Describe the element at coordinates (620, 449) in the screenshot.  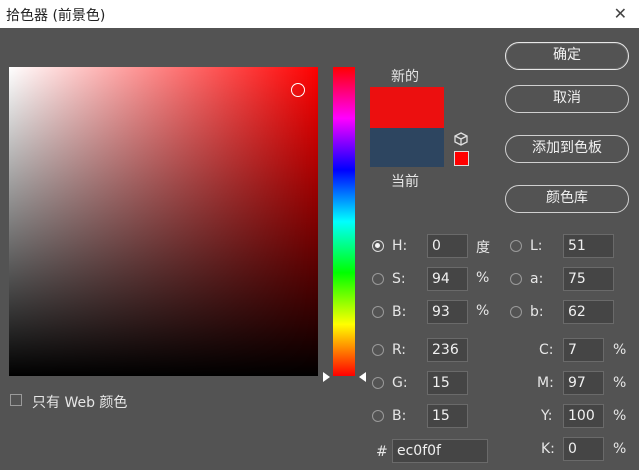
I see `k-unit: %` at that location.